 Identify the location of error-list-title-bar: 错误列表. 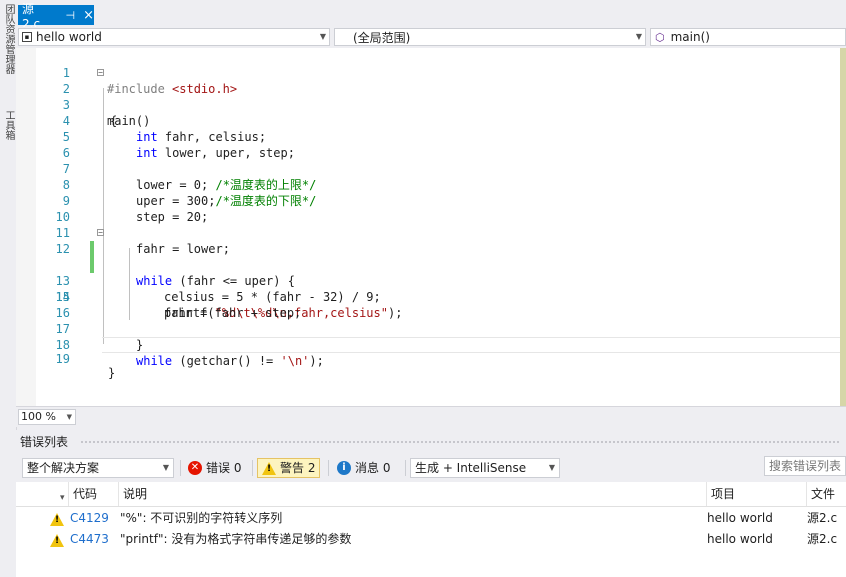
(431, 442).